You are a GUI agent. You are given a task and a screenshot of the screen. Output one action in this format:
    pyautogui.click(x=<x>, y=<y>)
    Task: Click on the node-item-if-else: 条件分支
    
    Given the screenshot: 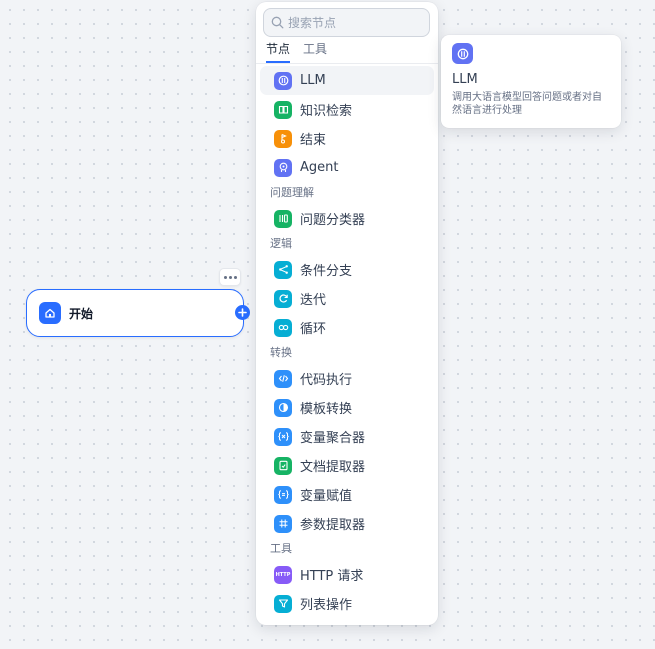 What is the action you would take?
    pyautogui.click(x=347, y=269)
    